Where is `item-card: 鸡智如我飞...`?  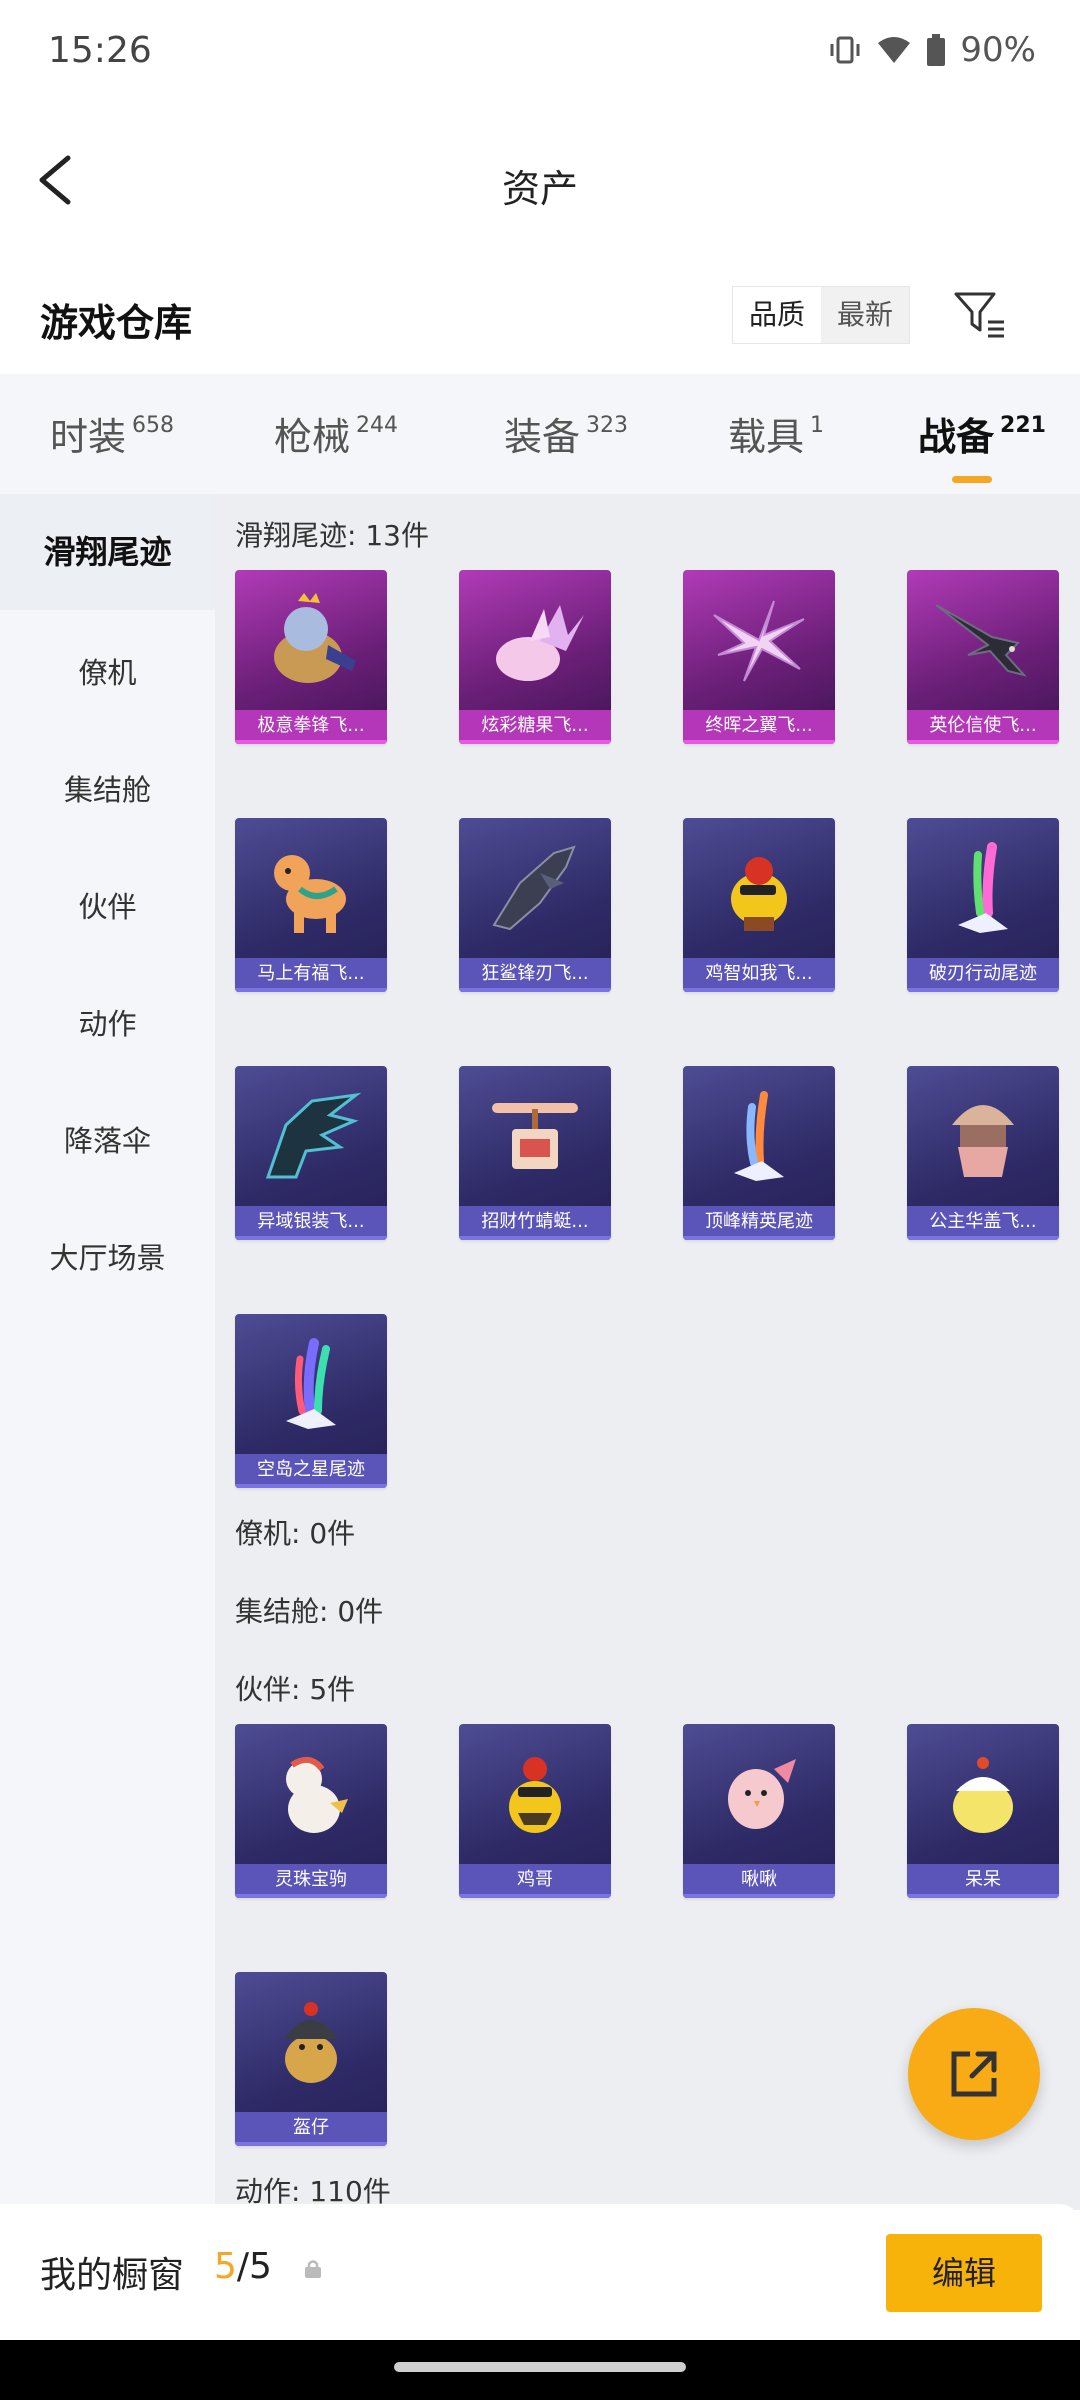 item-card: 鸡智如我飞... is located at coordinates (759, 905).